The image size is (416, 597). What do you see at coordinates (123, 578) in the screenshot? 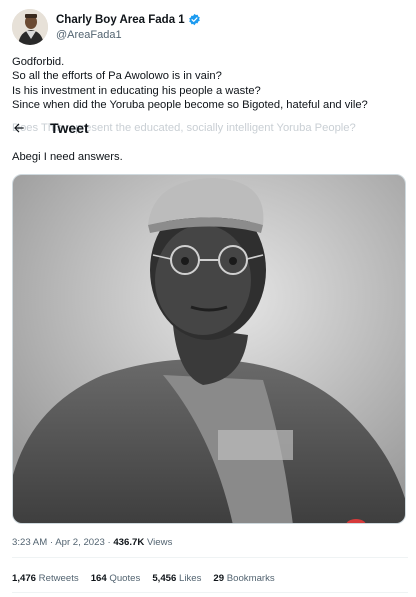
I see `quotes-label: Quotes` at bounding box center [123, 578].